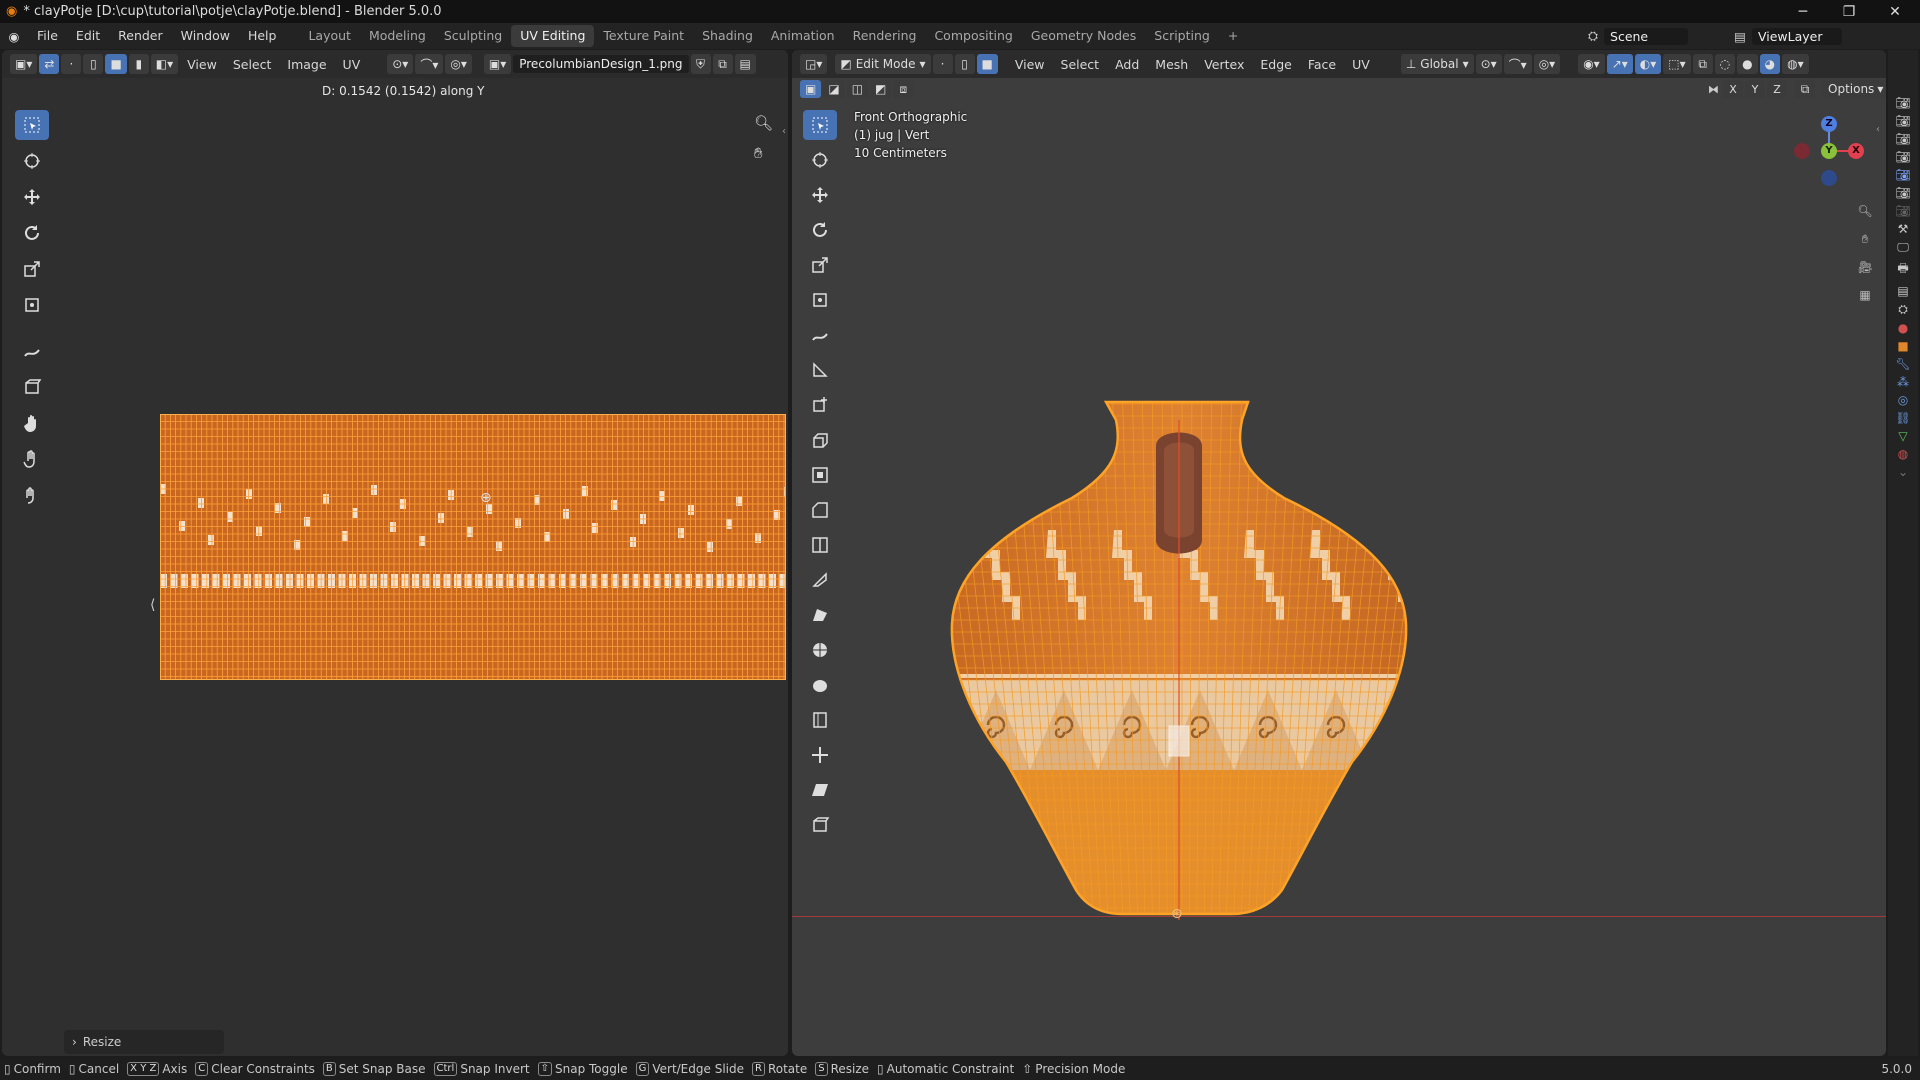 This screenshot has height=1080, width=1920. I want to click on view-layer-icon: ▤, so click(1902, 291).